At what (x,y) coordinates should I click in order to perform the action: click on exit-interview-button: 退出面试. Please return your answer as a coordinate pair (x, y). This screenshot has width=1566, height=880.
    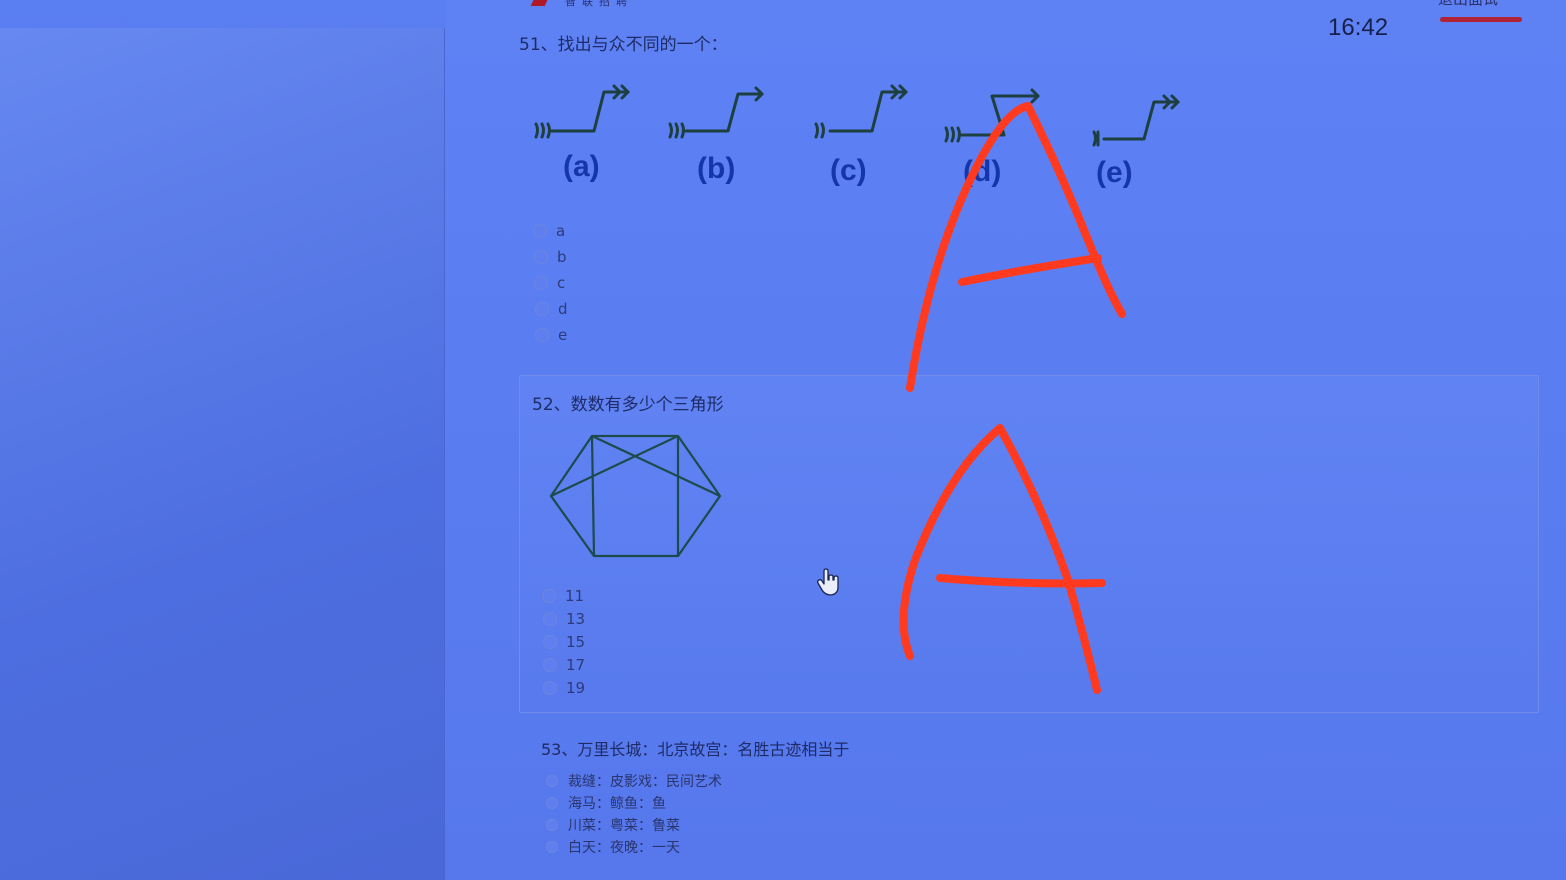
    Looking at the image, I should click on (1488, 4).